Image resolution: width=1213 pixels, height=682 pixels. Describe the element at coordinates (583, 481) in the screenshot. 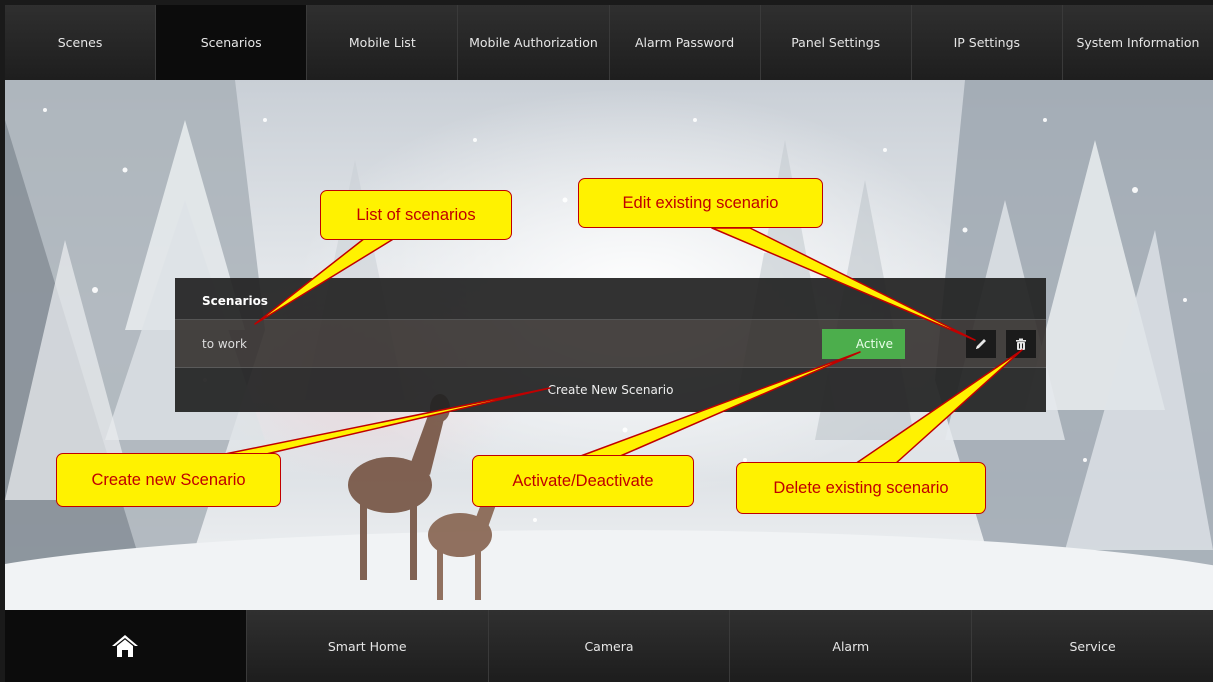

I see `callout-activate-deactivate: Activate/Deactivate` at that location.